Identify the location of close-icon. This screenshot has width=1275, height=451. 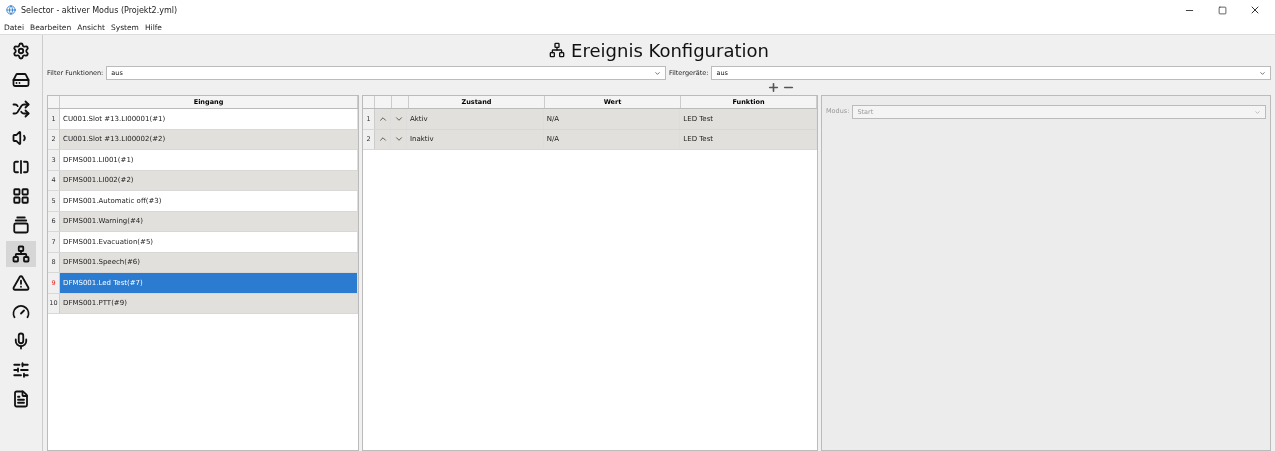
(1255, 10).